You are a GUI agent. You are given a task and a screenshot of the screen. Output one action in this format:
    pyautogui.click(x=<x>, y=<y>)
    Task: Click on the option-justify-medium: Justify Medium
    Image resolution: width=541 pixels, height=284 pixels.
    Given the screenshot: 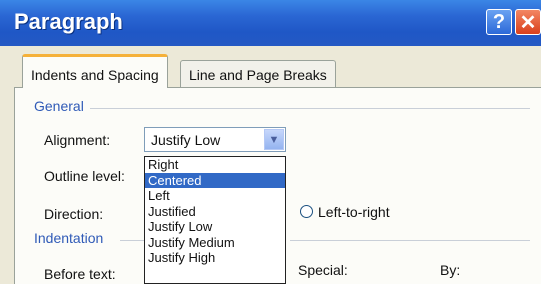 What is the action you would take?
    pyautogui.click(x=215, y=243)
    